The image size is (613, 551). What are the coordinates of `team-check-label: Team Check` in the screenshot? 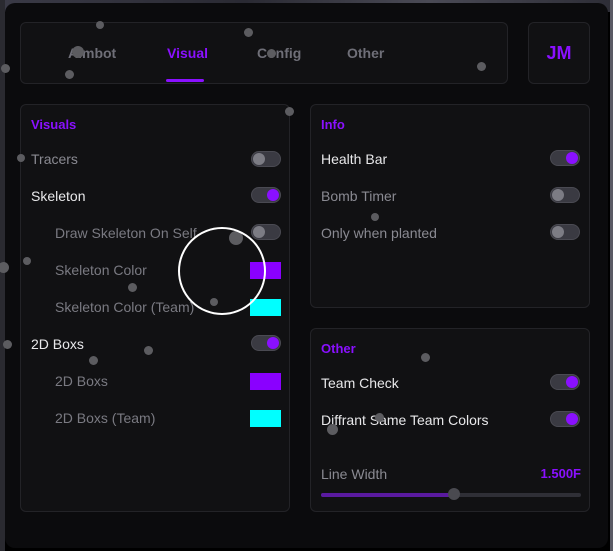 It's located at (360, 383).